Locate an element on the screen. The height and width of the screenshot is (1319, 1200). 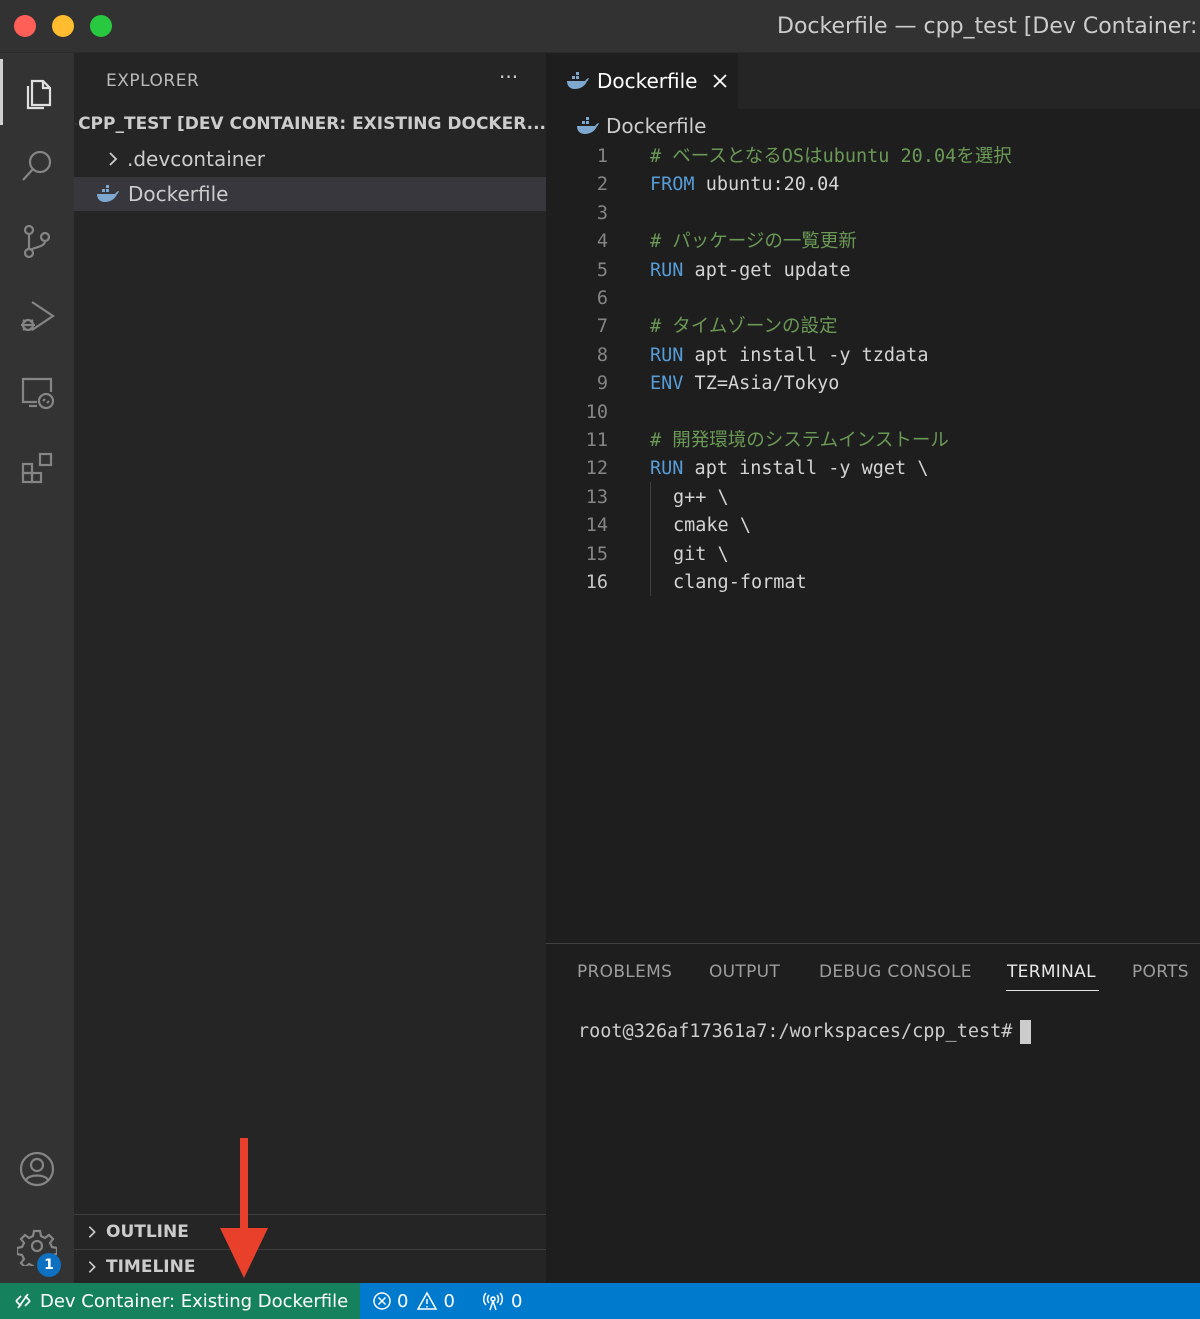
line-text: git \ is located at coordinates (701, 555).